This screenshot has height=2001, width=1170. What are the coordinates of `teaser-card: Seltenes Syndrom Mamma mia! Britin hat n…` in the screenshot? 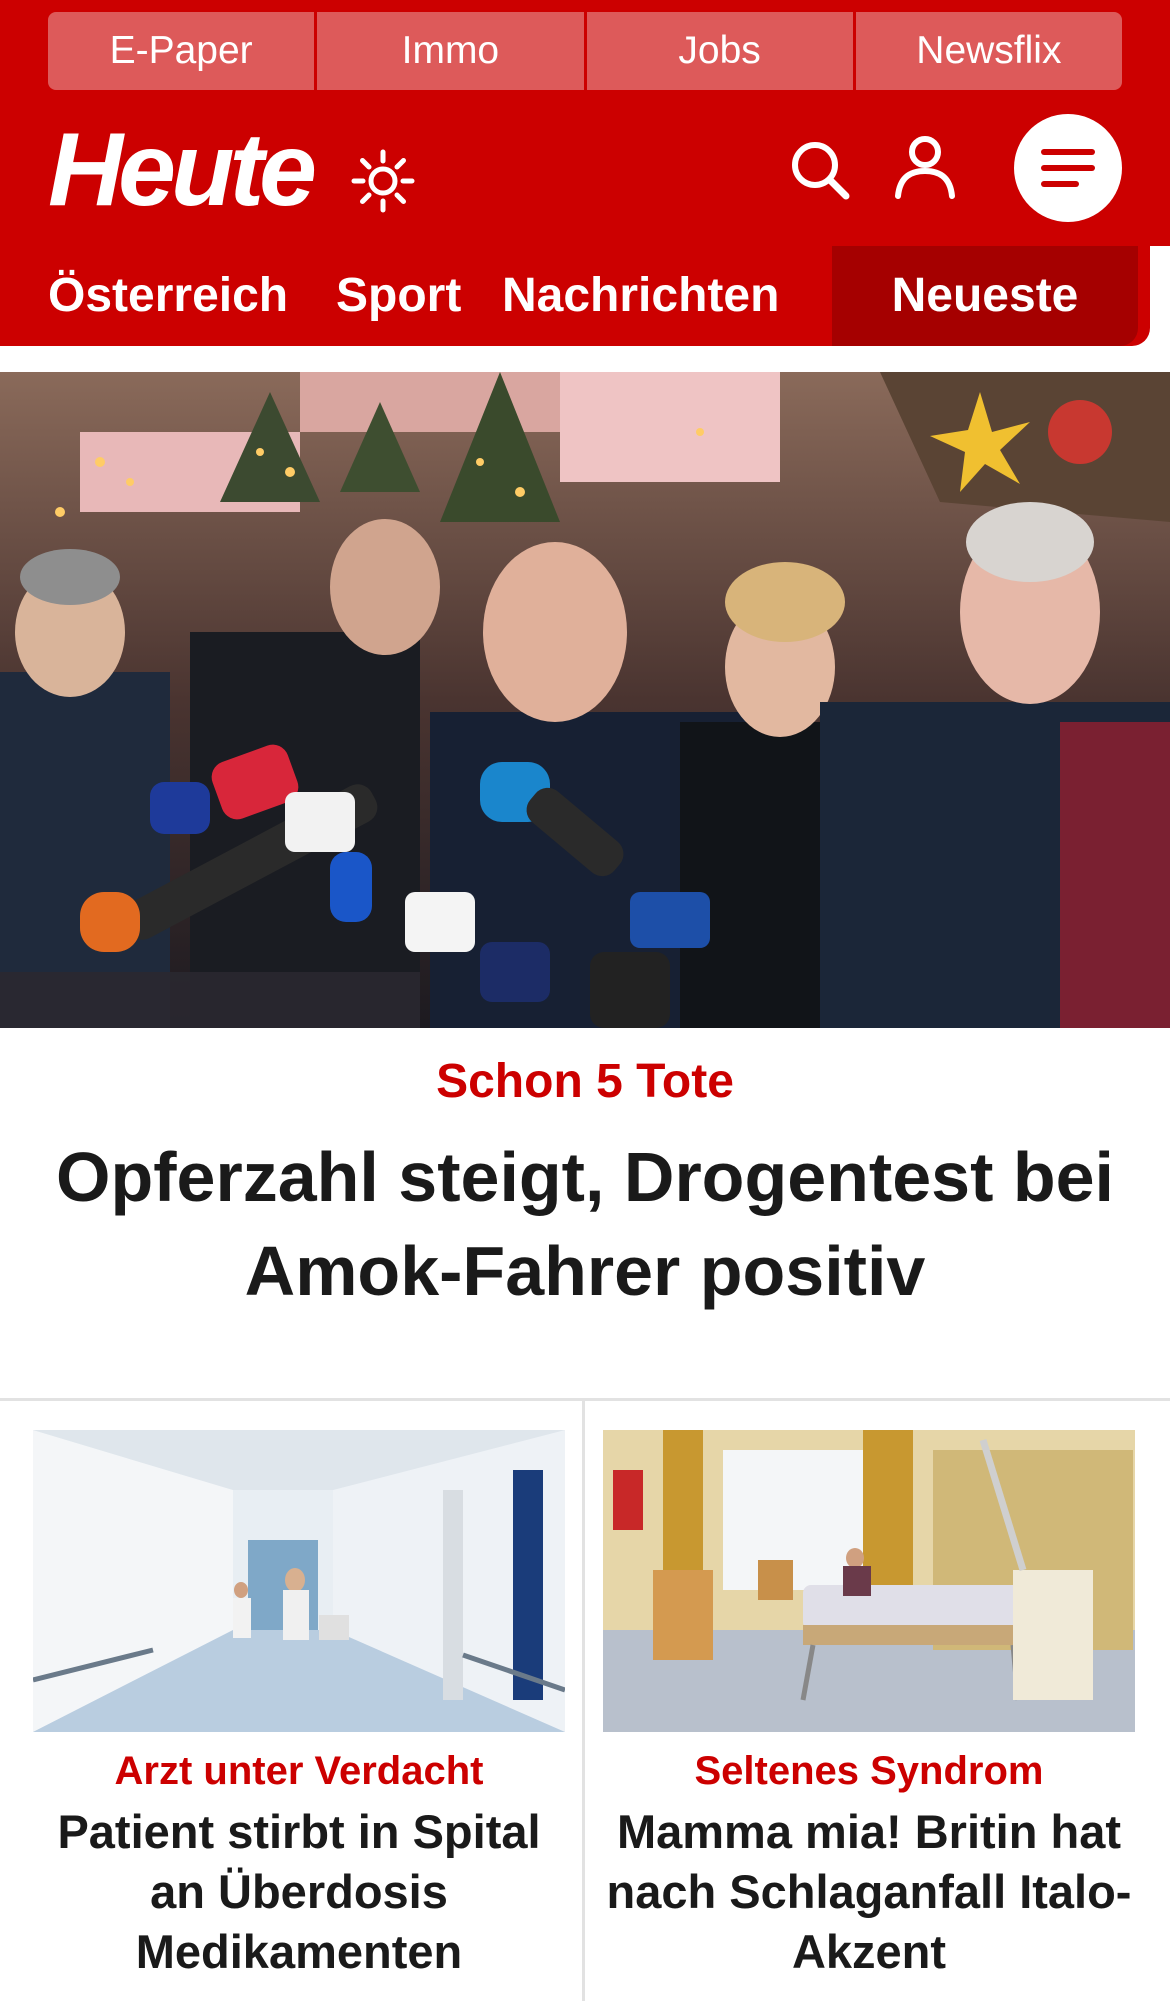 It's located at (869, 1706).